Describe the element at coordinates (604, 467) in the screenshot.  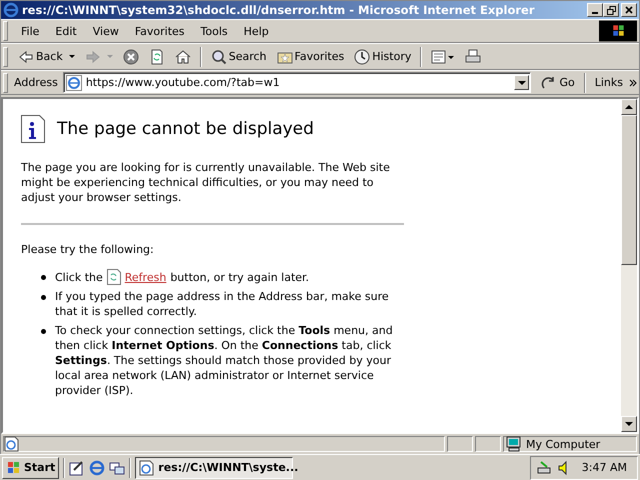
I see `clock: 3:47 AM` at that location.